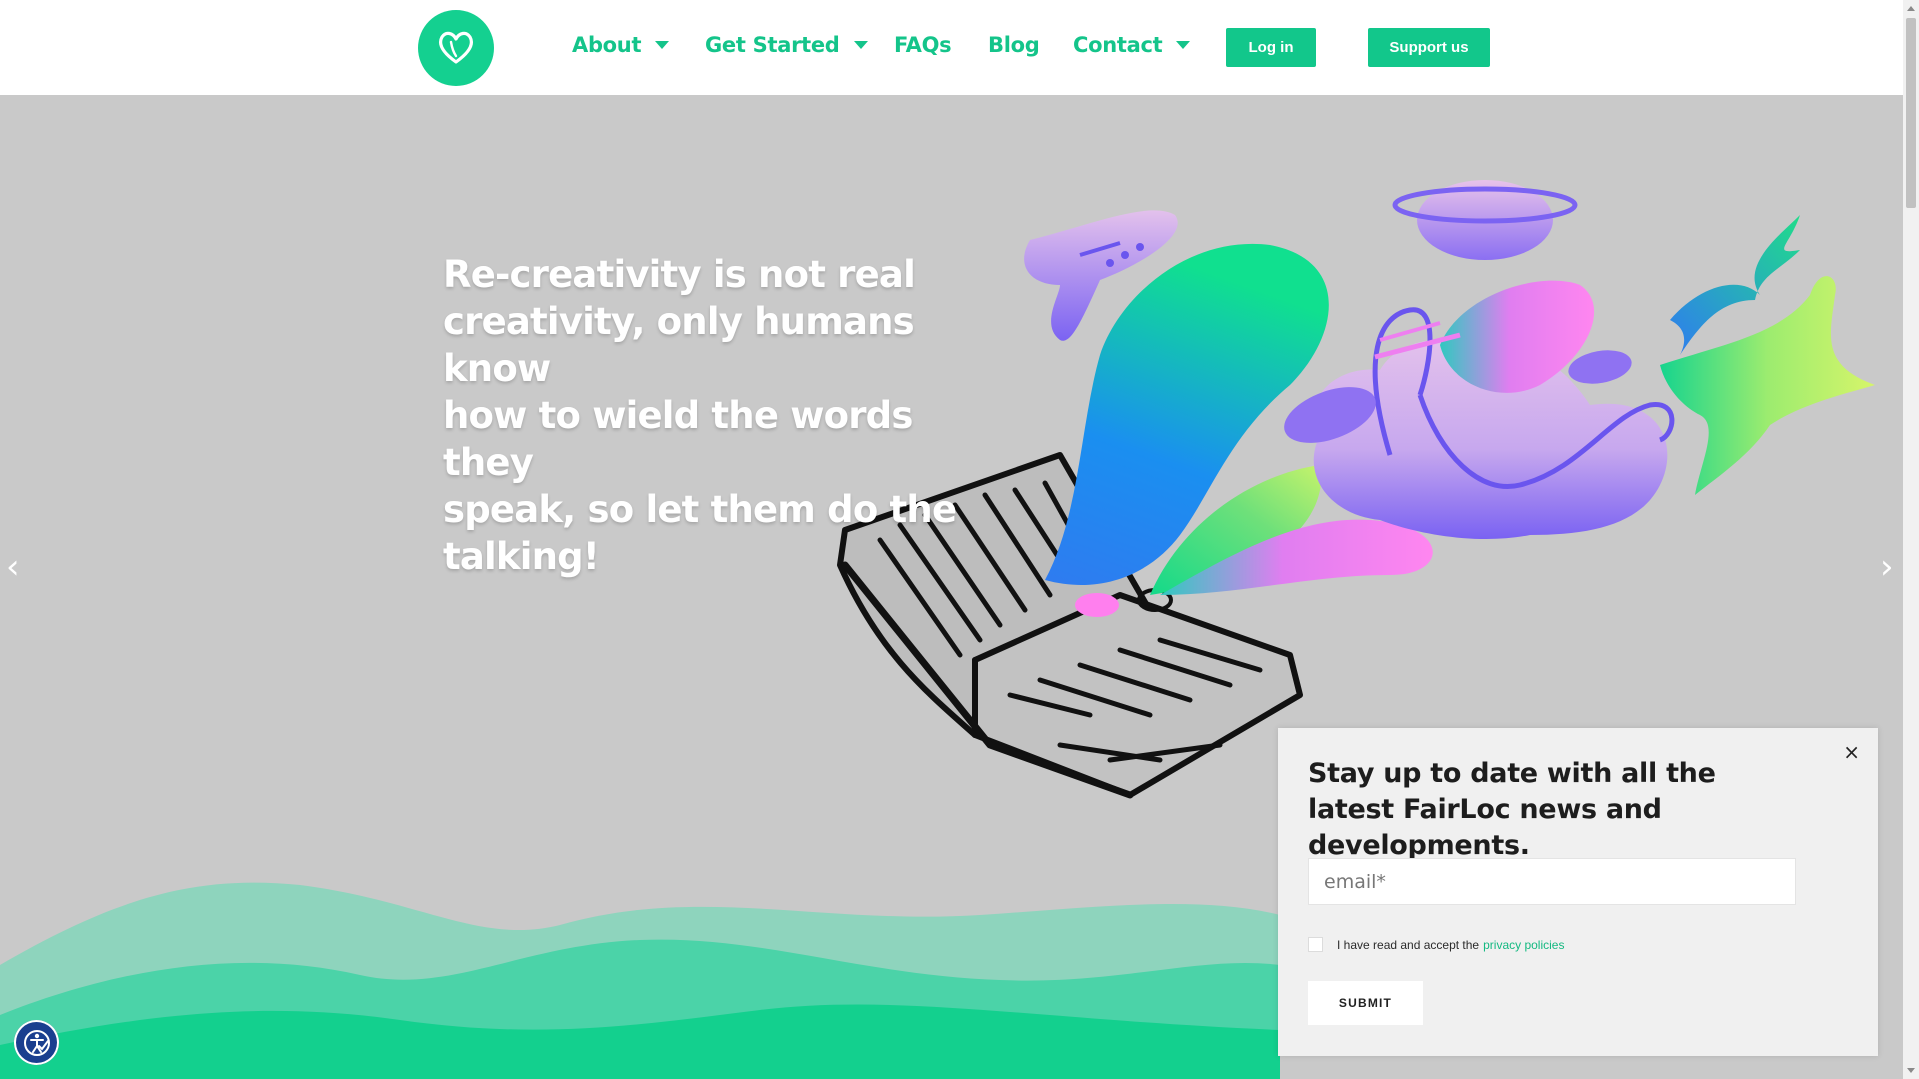  What do you see at coordinates (678, 439) in the screenshot?
I see `hero-line: how to wield the words they` at bounding box center [678, 439].